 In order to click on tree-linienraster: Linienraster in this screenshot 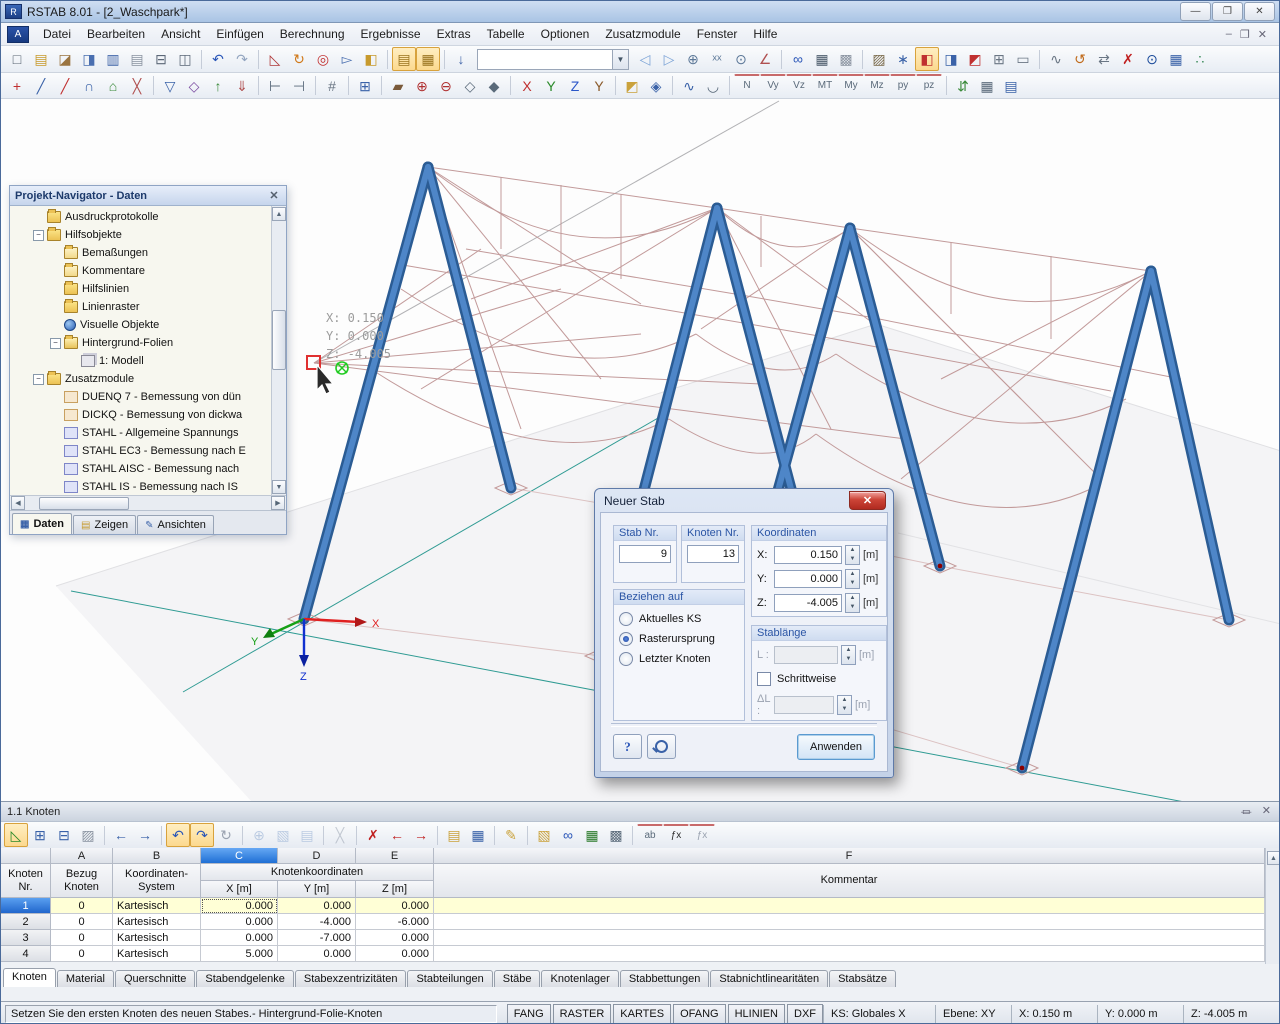, I will do `click(140, 307)`.